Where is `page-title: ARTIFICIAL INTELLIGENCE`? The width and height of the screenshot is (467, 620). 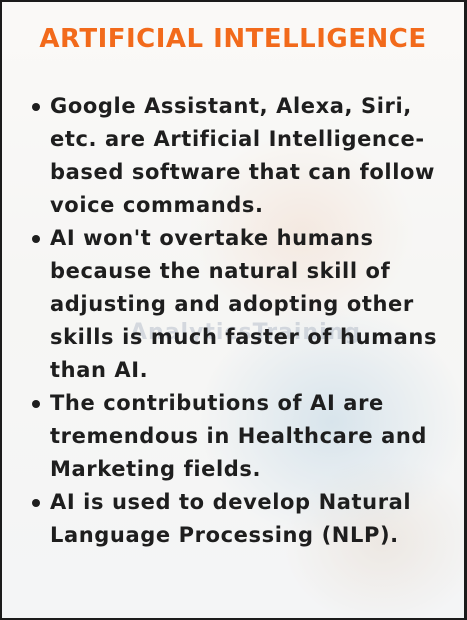
page-title: ARTIFICIAL INTELLIGENCE is located at coordinates (233, 39).